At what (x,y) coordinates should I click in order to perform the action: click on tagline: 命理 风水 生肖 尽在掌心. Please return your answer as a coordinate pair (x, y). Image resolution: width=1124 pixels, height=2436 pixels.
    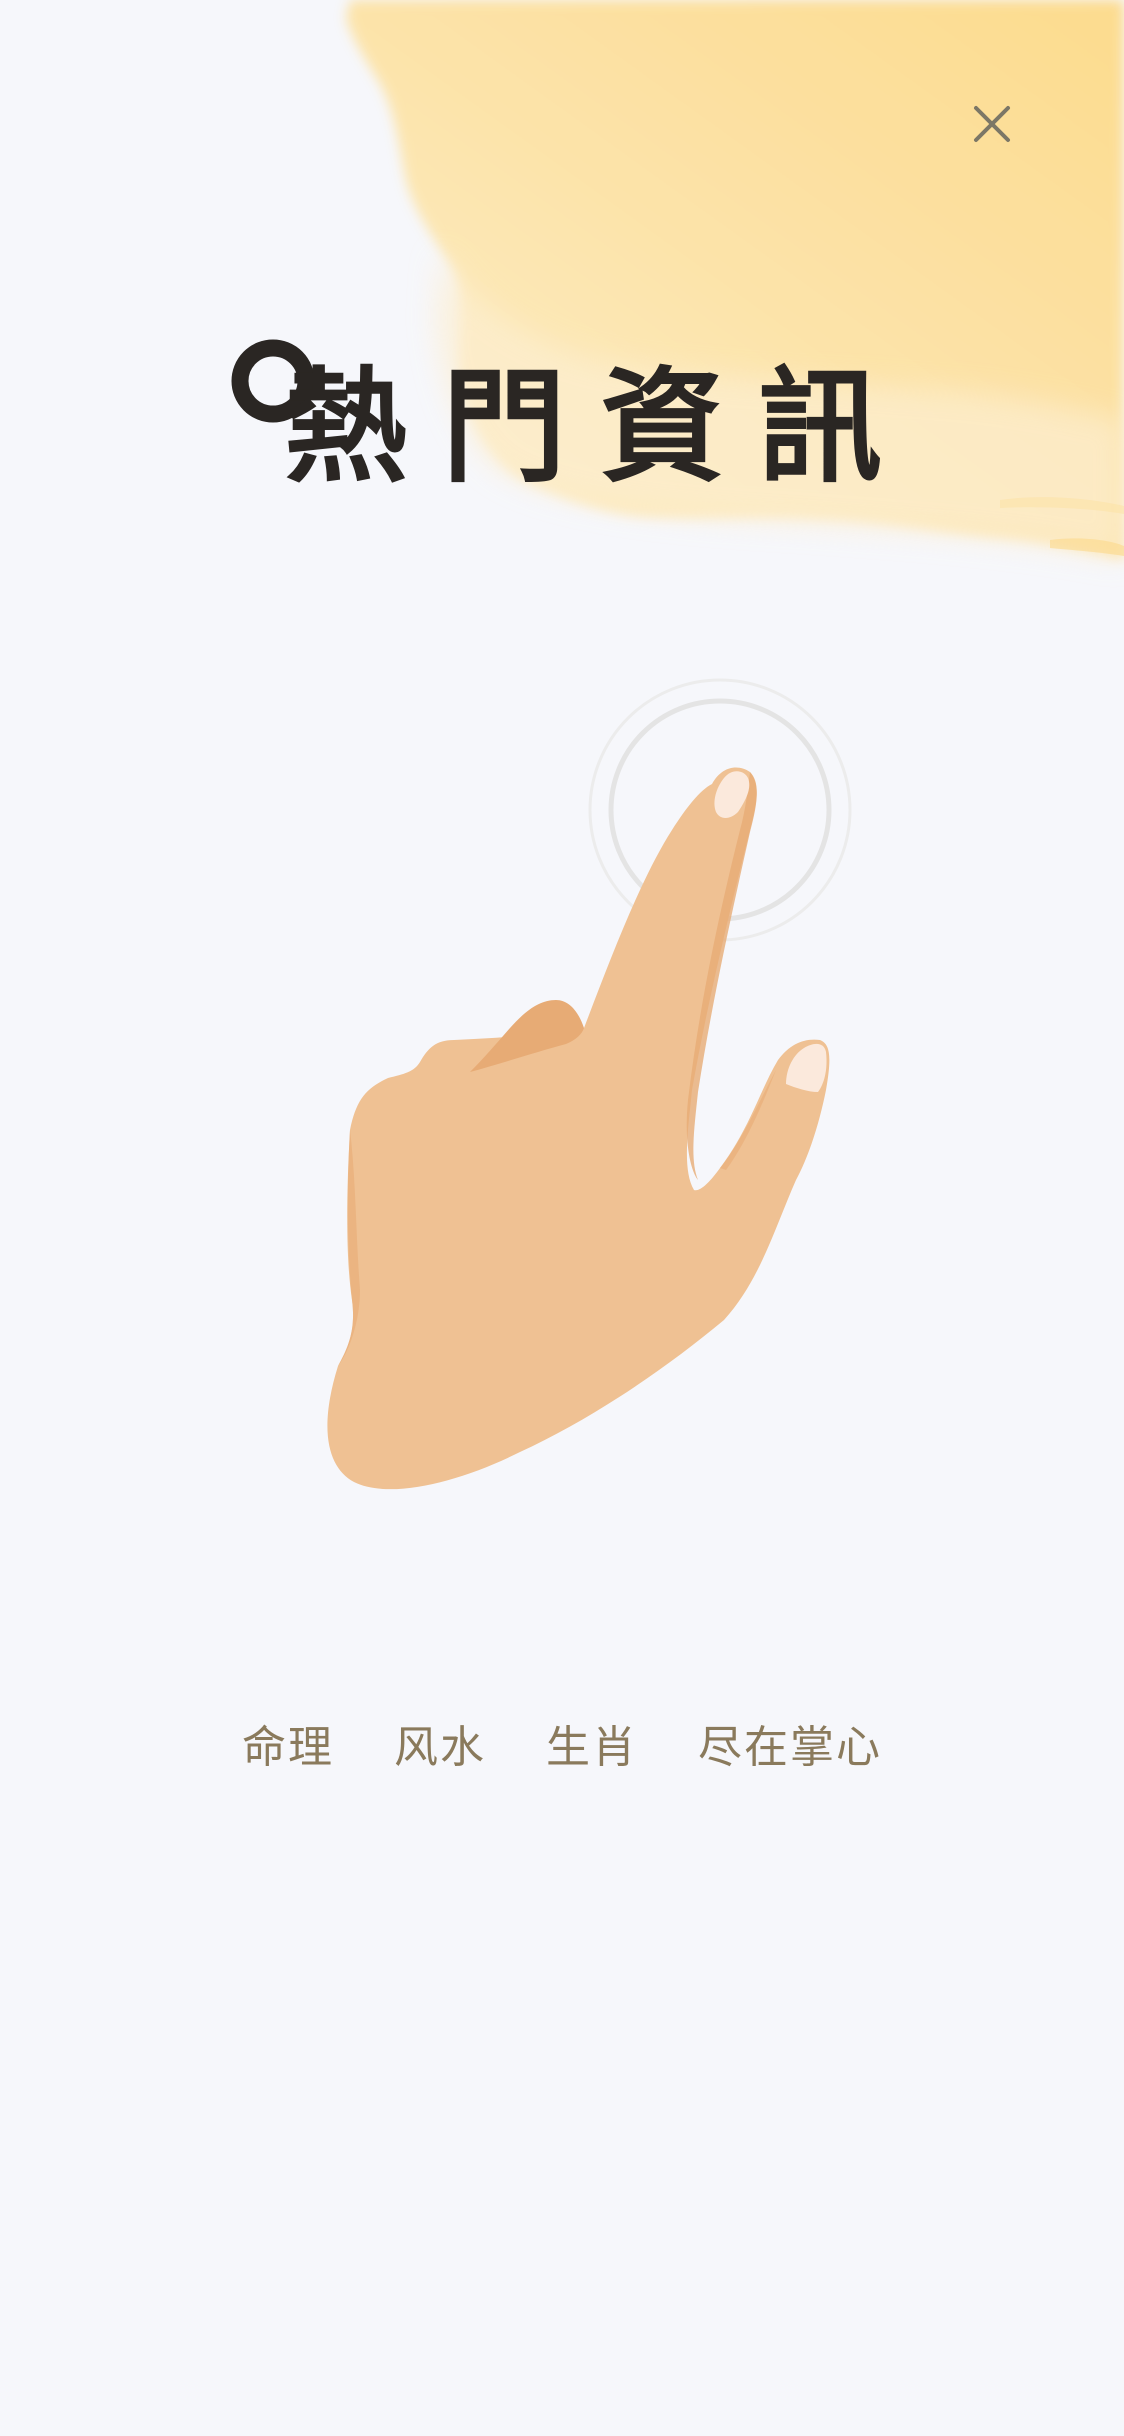
    Looking at the image, I should click on (562, 1747).